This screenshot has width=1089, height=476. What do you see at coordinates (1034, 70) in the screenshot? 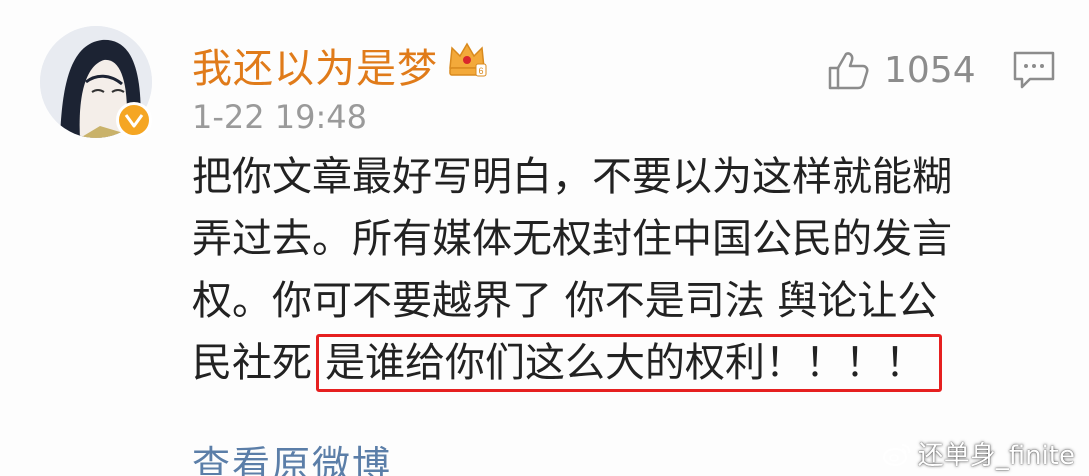
I see `comment-icon` at bounding box center [1034, 70].